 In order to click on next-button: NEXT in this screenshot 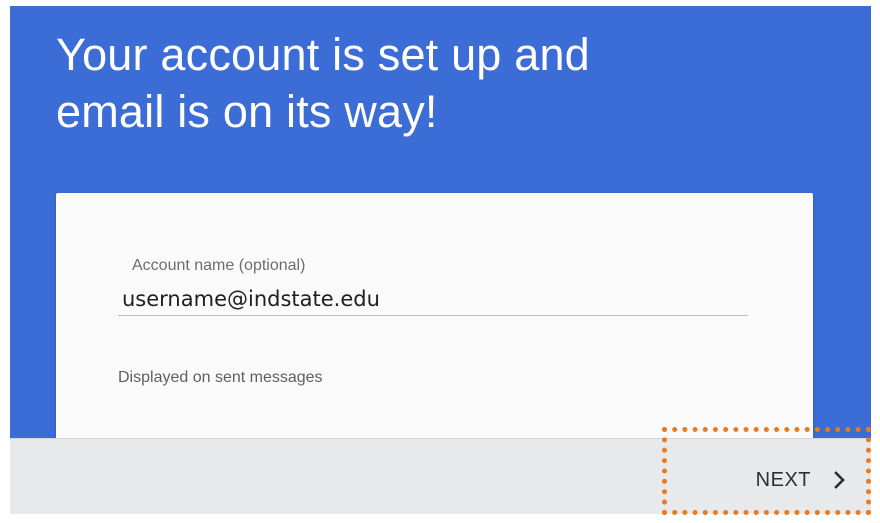, I will do `click(800, 480)`.